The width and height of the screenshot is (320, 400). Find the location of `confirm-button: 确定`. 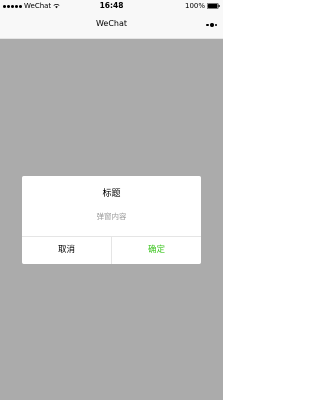

confirm-button: 确定 is located at coordinates (156, 250).